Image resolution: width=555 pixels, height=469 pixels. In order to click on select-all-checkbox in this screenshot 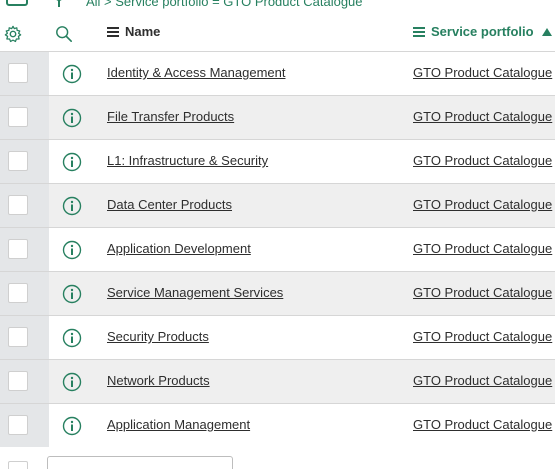, I will do `click(18, 465)`.